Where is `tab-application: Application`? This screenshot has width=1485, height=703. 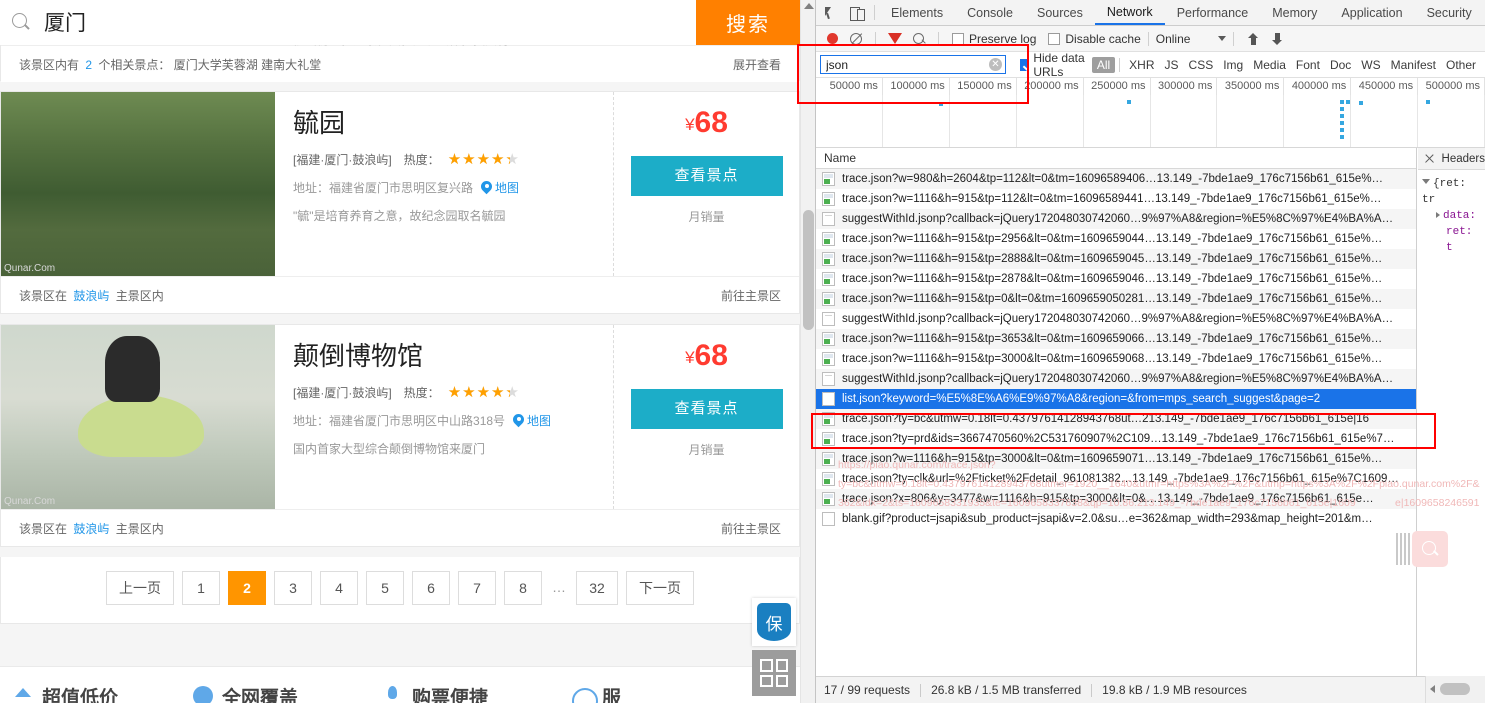
tab-application: Application is located at coordinates (1371, 12).